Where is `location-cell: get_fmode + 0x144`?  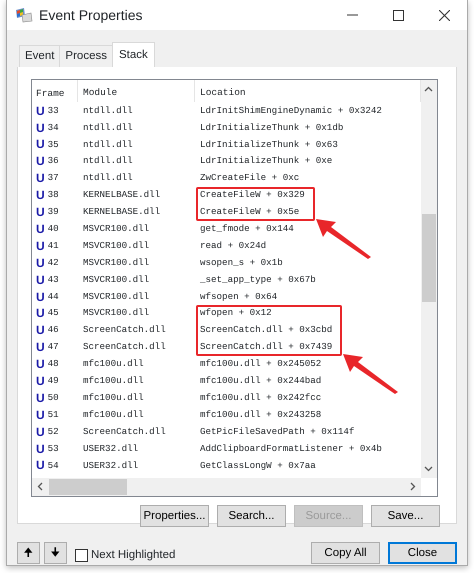
location-cell: get_fmode + 0x144 is located at coordinates (247, 228).